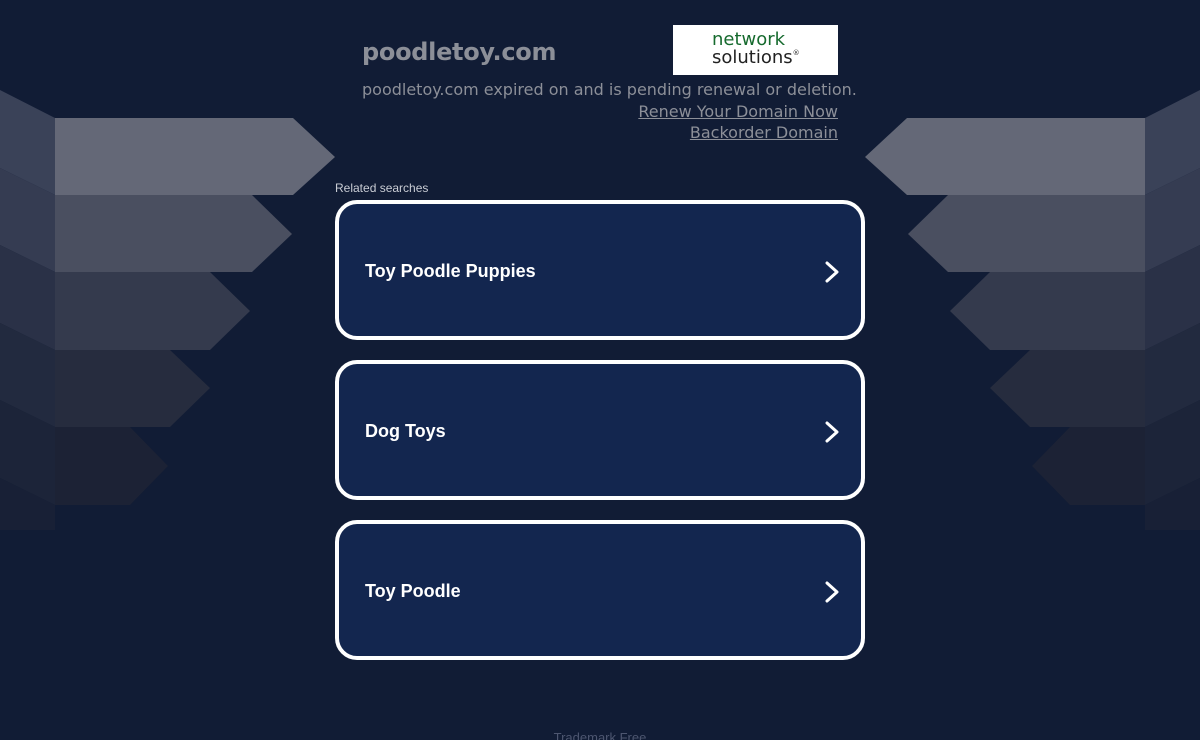 The image size is (1200, 740). I want to click on network-solutions-logo: network solutions®, so click(755, 50).